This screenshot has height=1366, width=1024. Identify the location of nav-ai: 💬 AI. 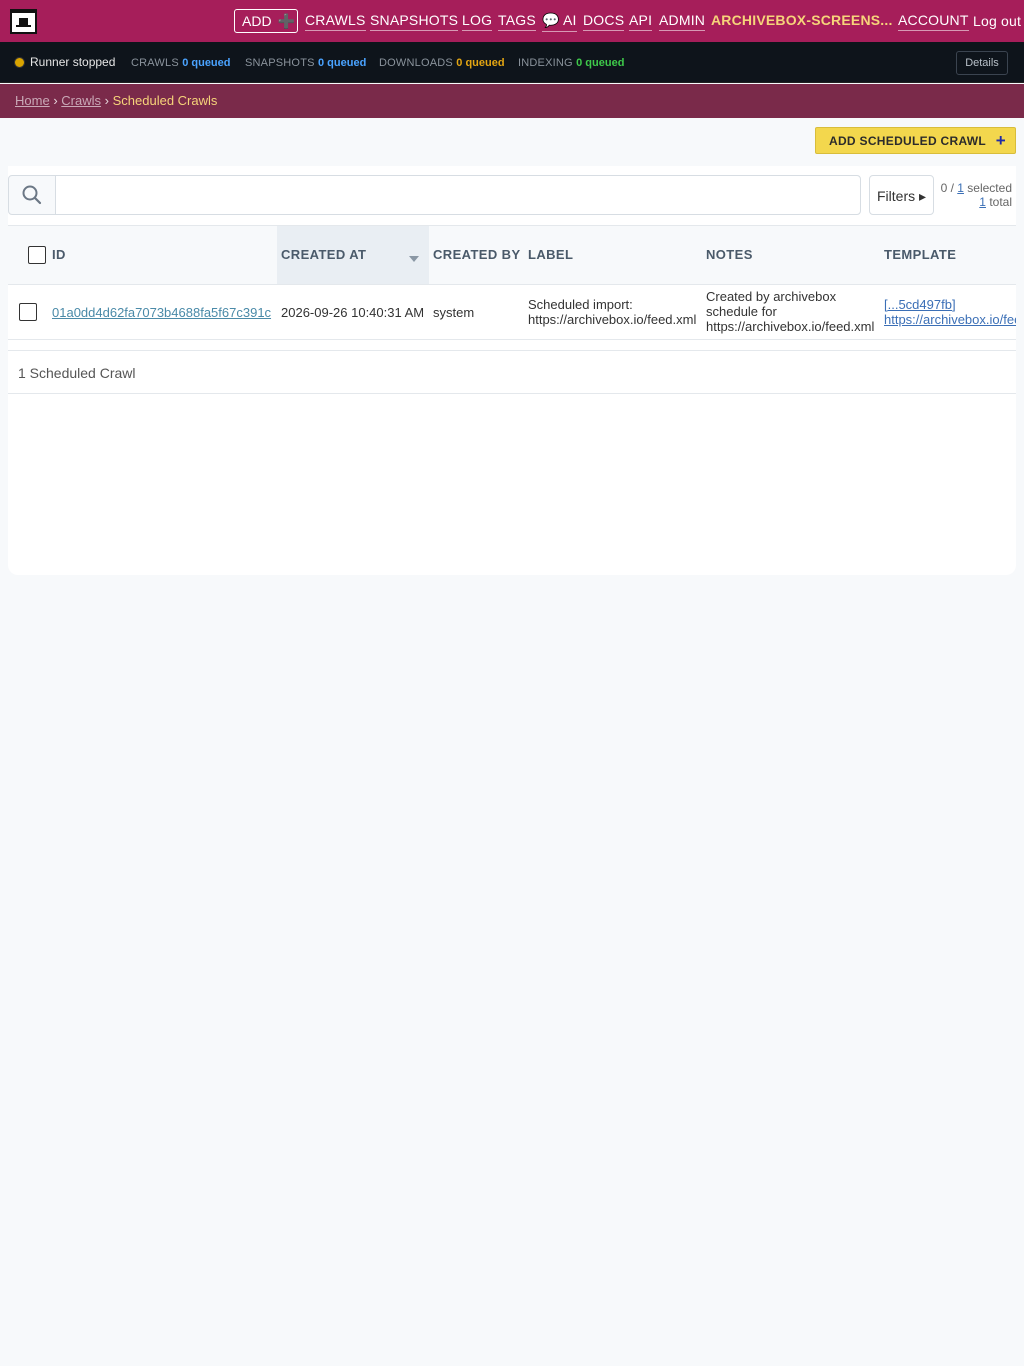
(559, 22).